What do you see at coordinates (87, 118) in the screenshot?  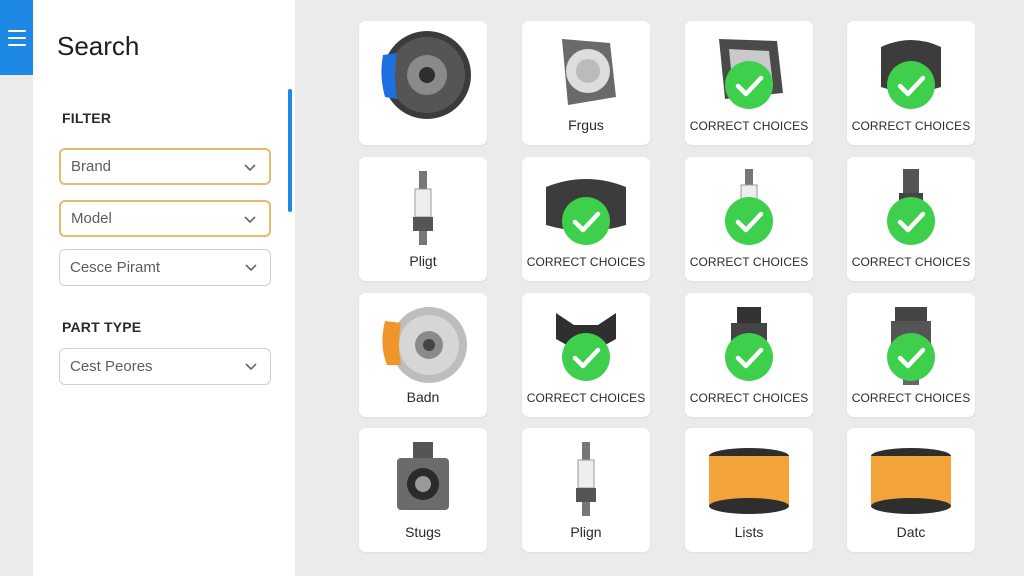 I see `filter-label: FILTER` at bounding box center [87, 118].